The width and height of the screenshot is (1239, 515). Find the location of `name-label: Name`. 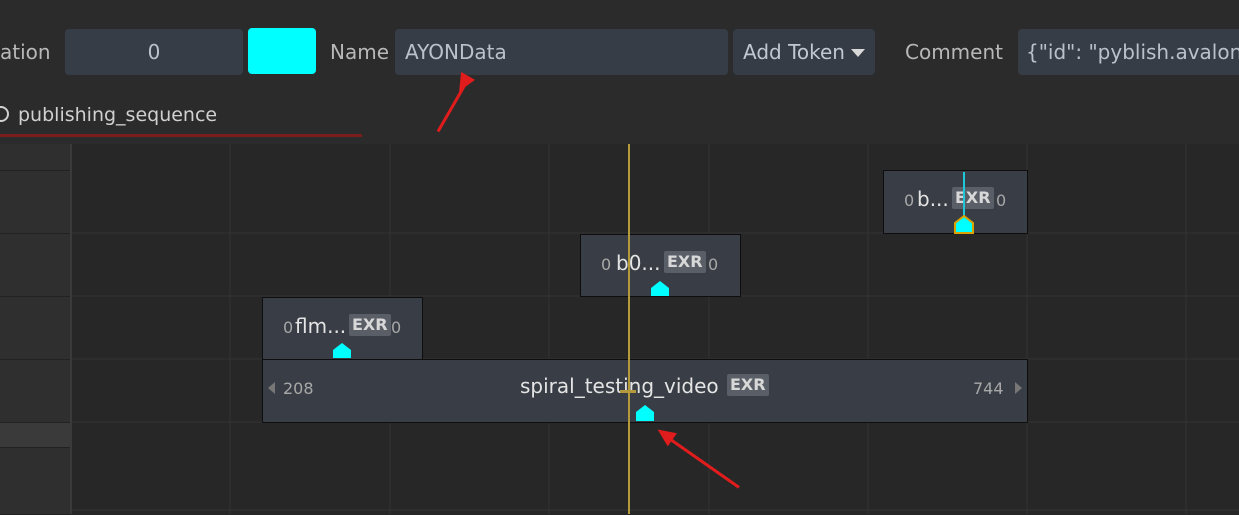

name-label: Name is located at coordinates (360, 52).